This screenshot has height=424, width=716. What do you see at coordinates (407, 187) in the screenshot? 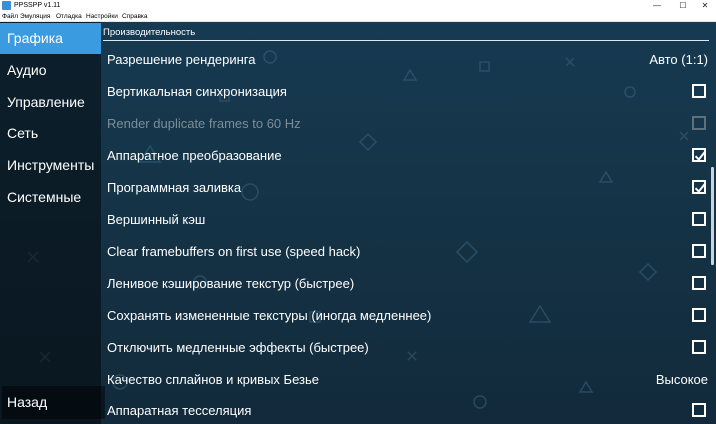
I see `setting-software-skinning: Программная заливка` at bounding box center [407, 187].